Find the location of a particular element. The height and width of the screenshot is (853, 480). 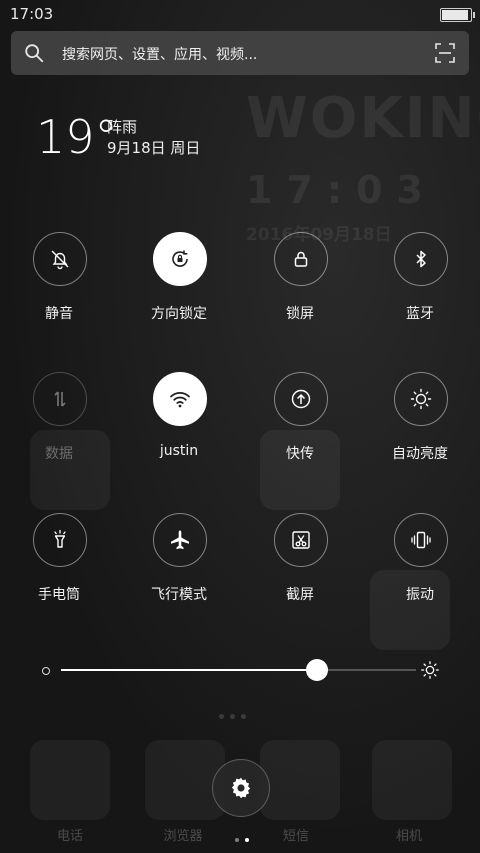

toggle-auto-brightness: 自动亮度 is located at coordinates (421, 417).